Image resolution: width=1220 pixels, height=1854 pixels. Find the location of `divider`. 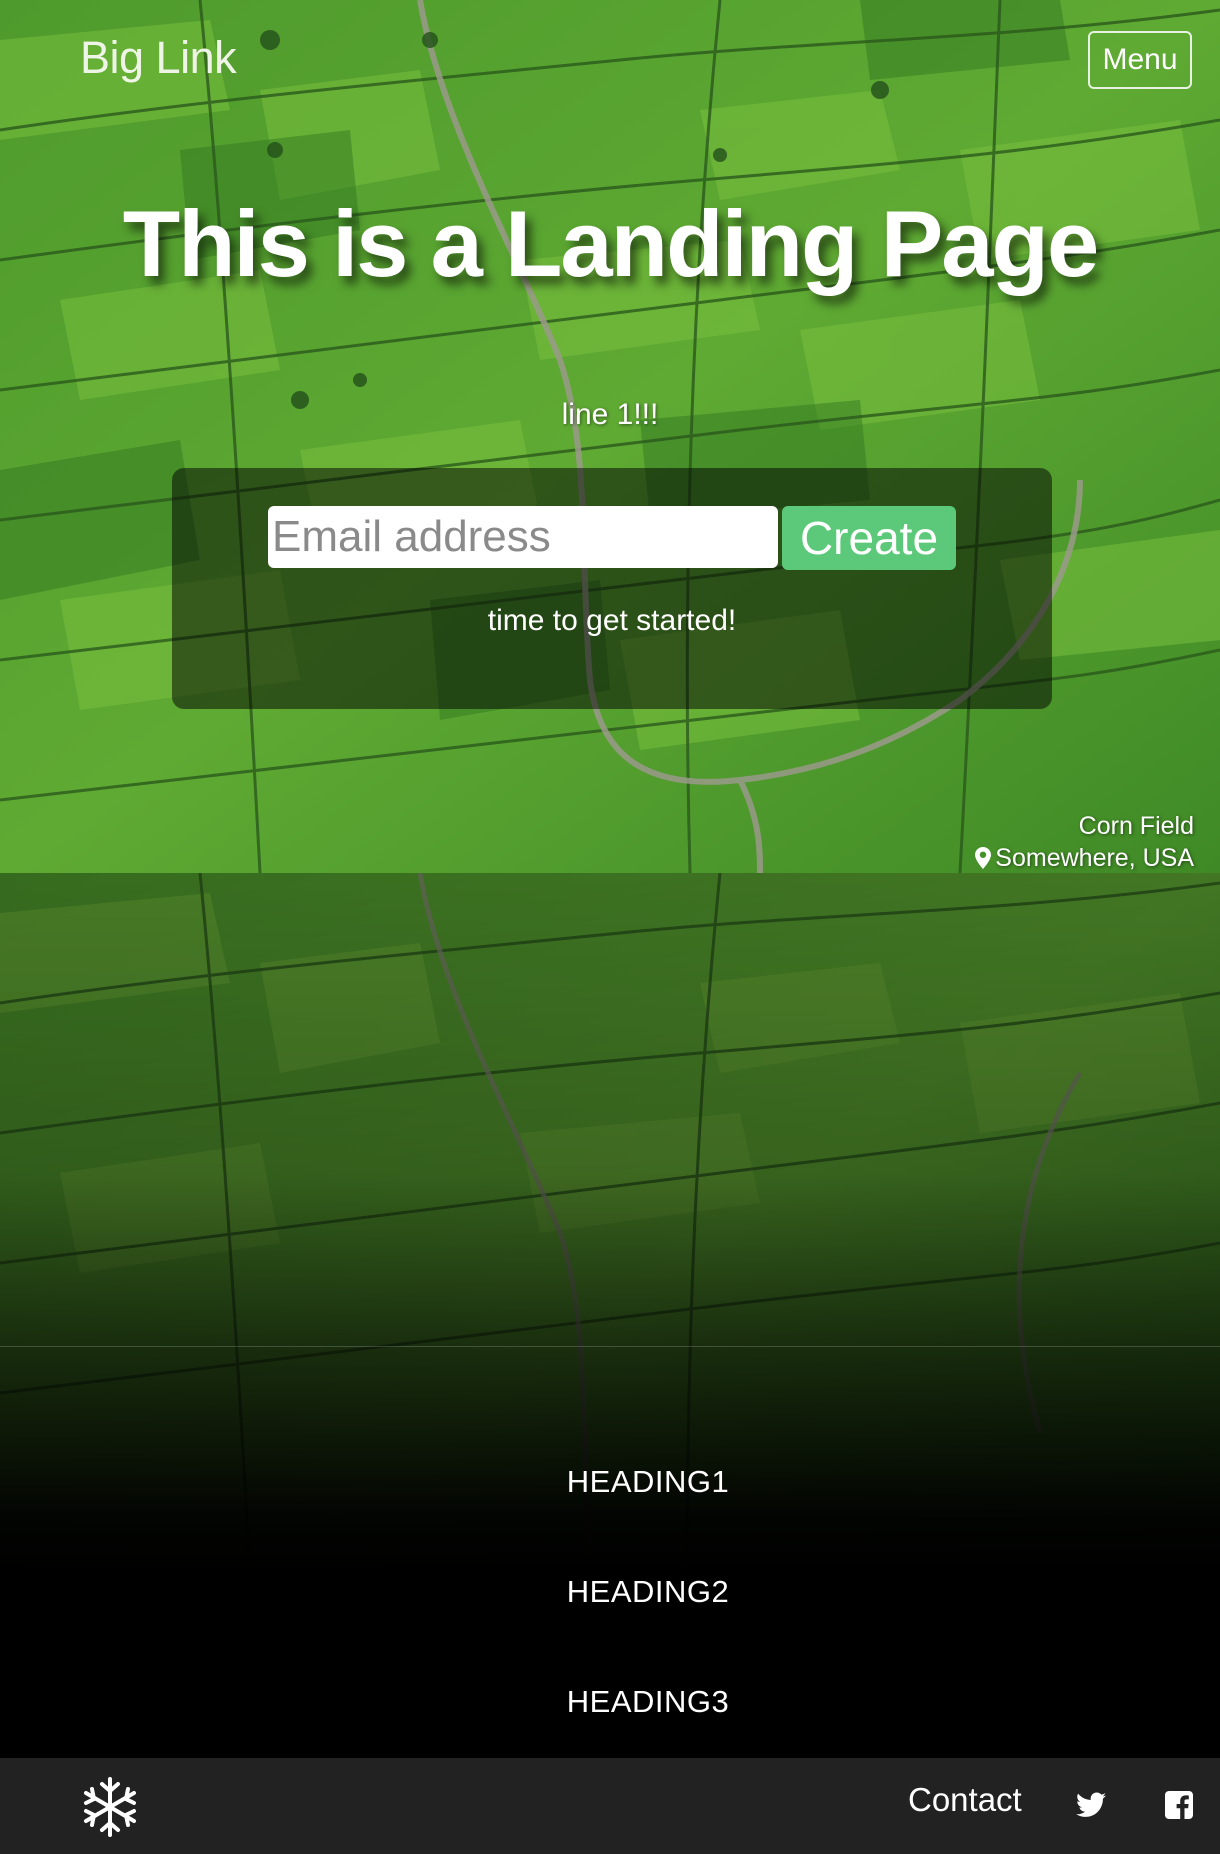

divider is located at coordinates (610, 1346).